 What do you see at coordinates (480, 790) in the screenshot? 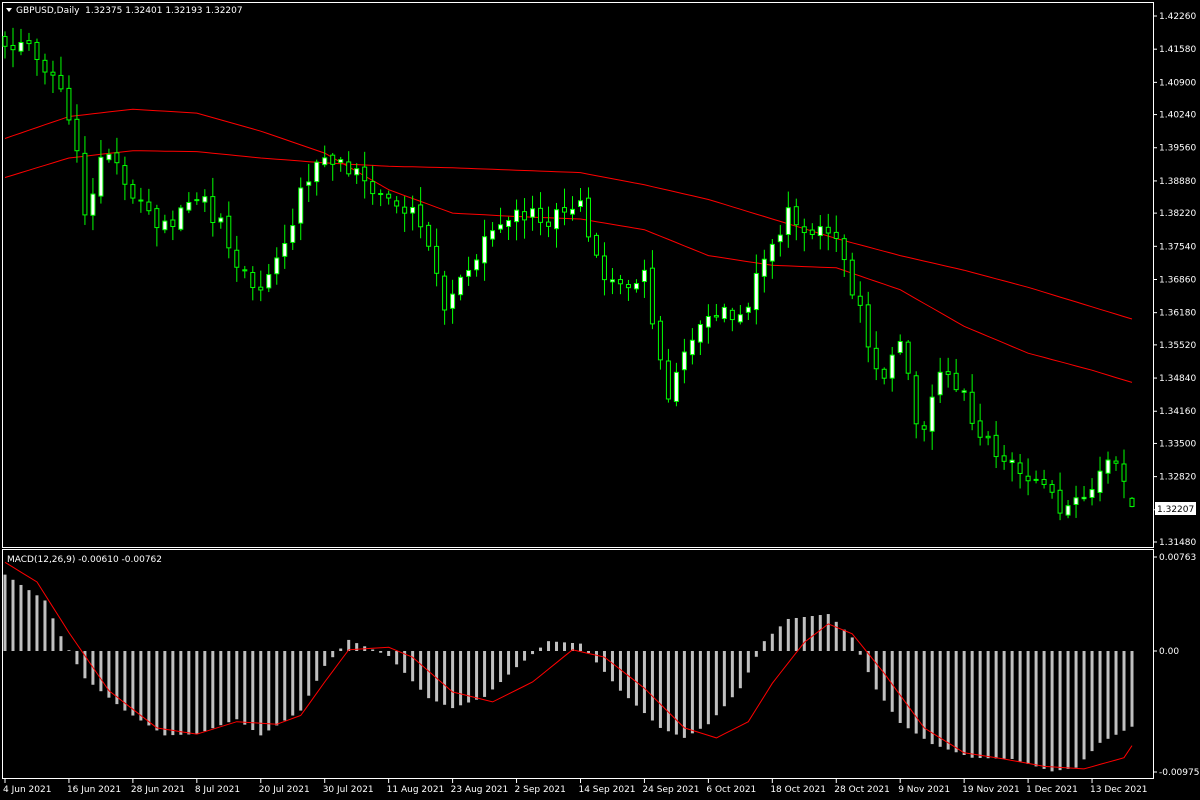
I see `time-tick-label: 23 Aug 2021` at bounding box center [480, 790].